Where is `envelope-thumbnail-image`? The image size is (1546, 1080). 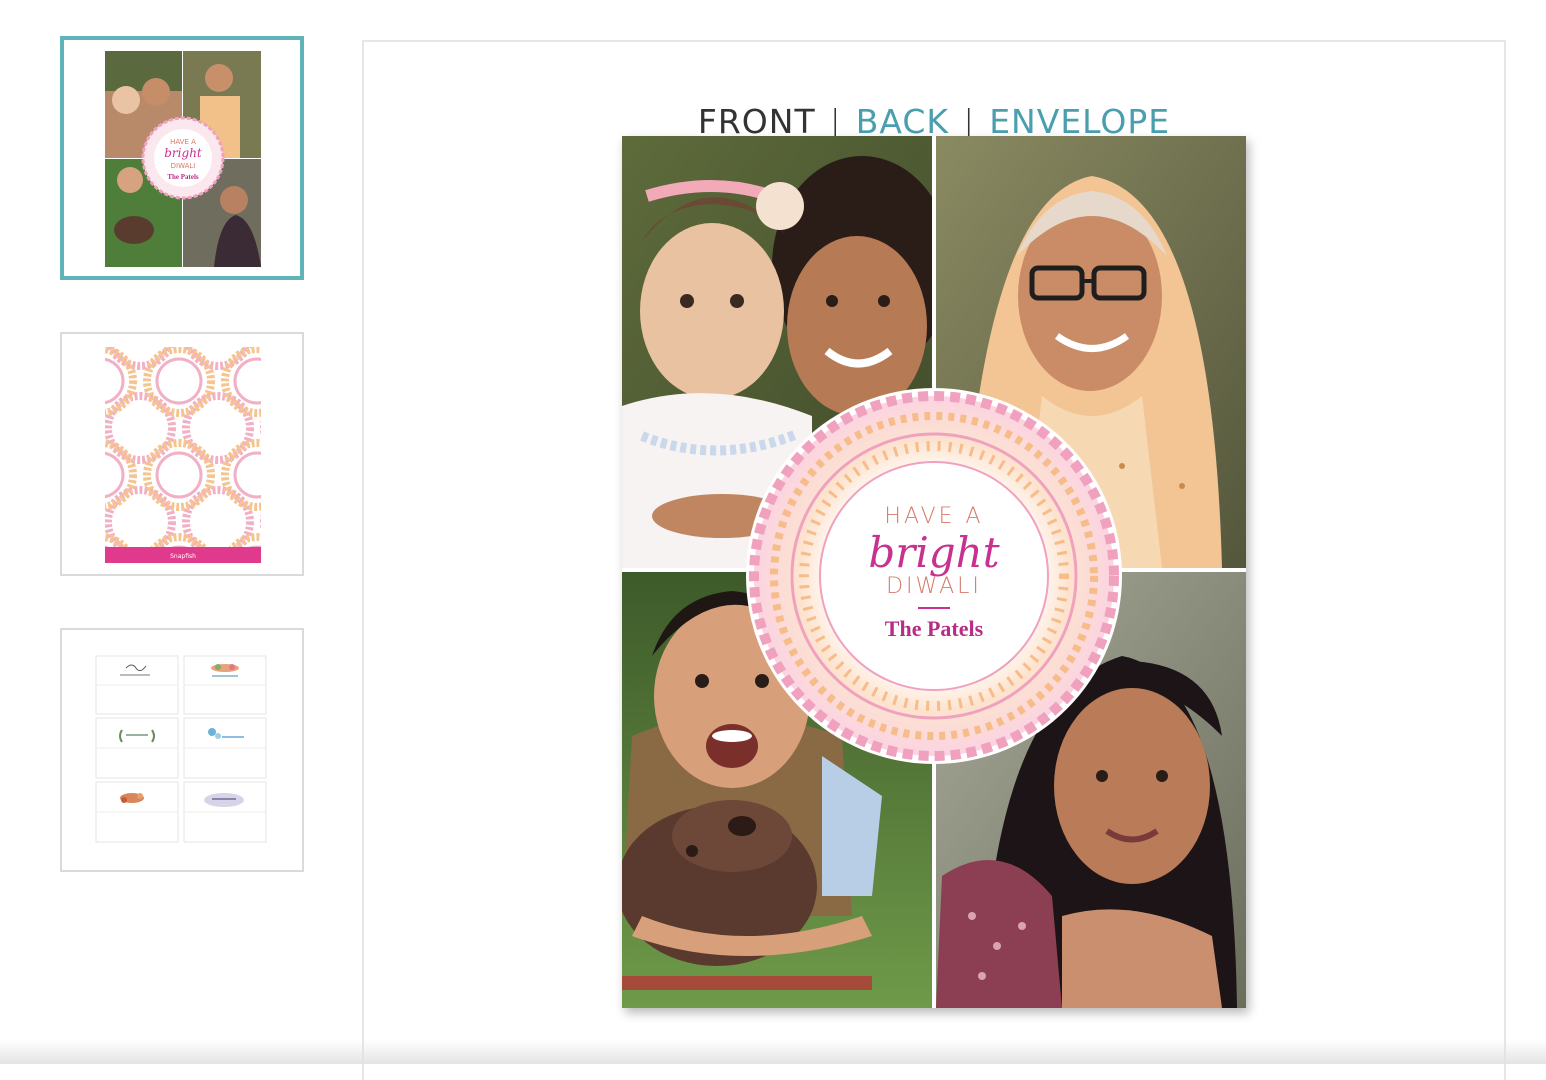 envelope-thumbnail-image is located at coordinates (181, 749).